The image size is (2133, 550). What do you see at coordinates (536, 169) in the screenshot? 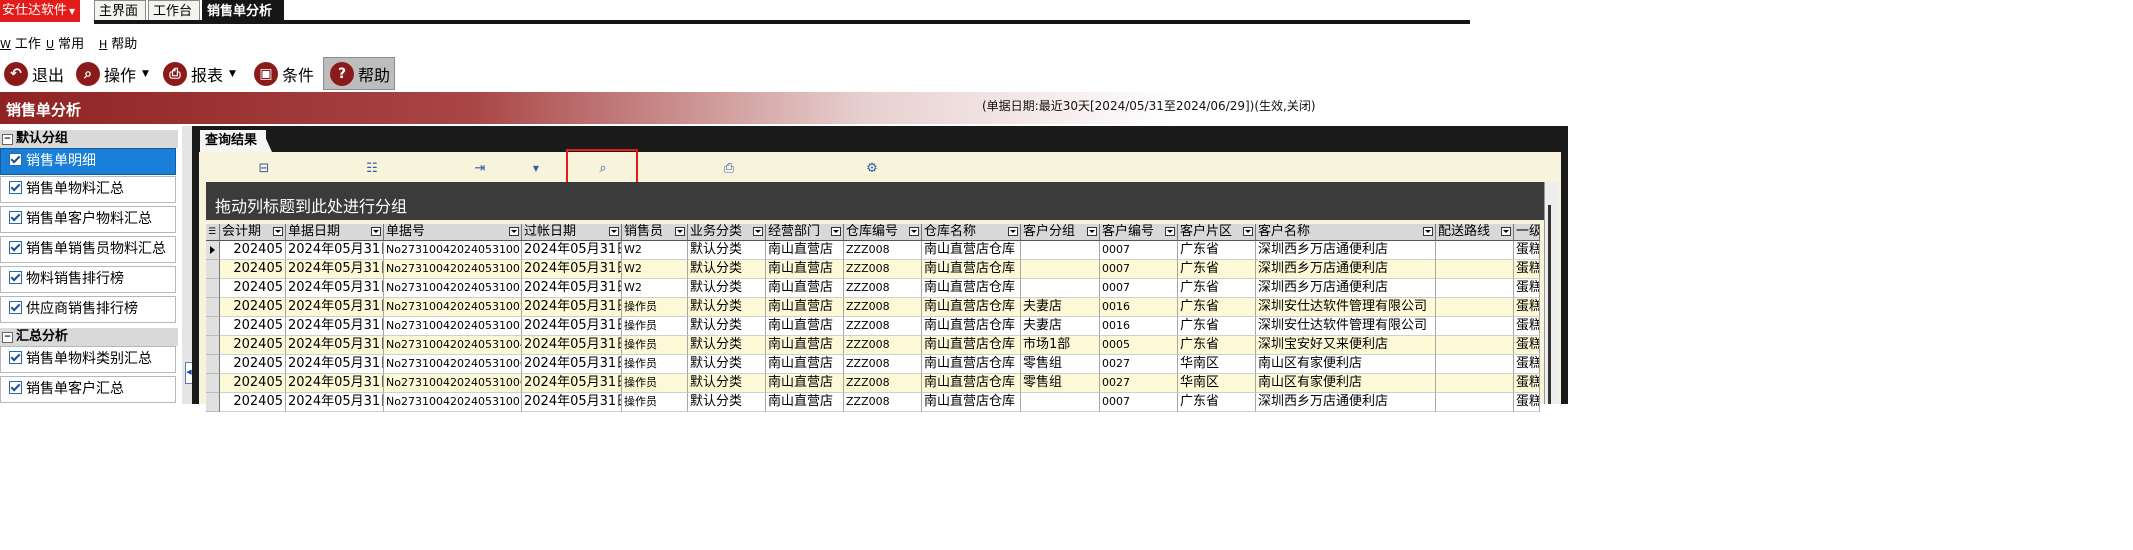
I see `chevron-down-icon: ▼` at bounding box center [536, 169].